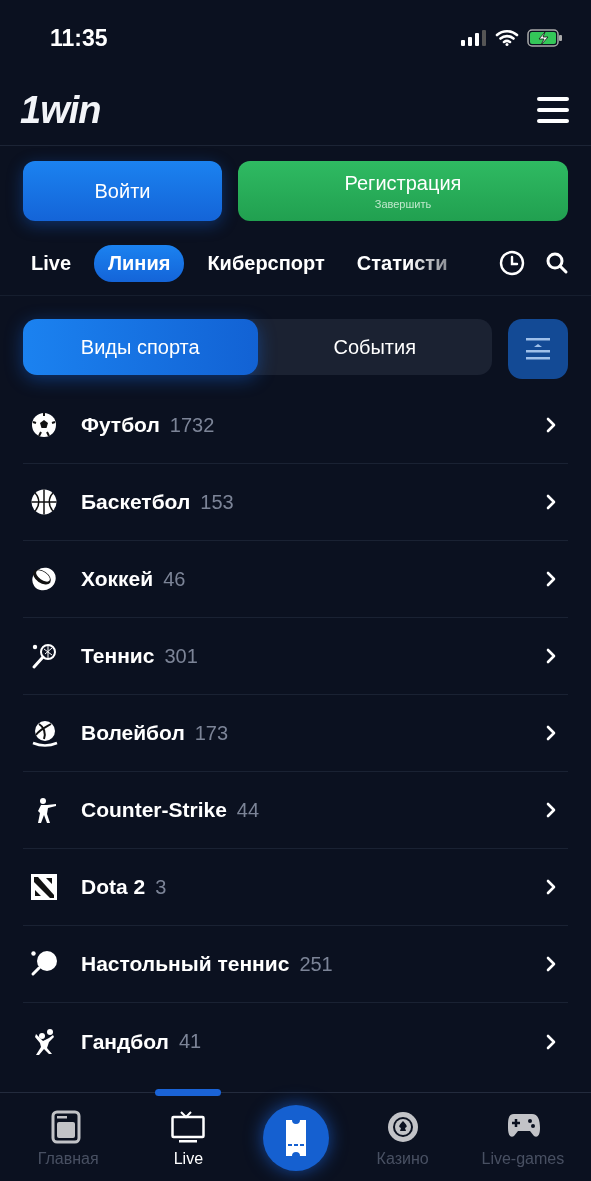  Describe the element at coordinates (295, 733) in the screenshot. I see `sport-row: Волейбол 173` at that location.